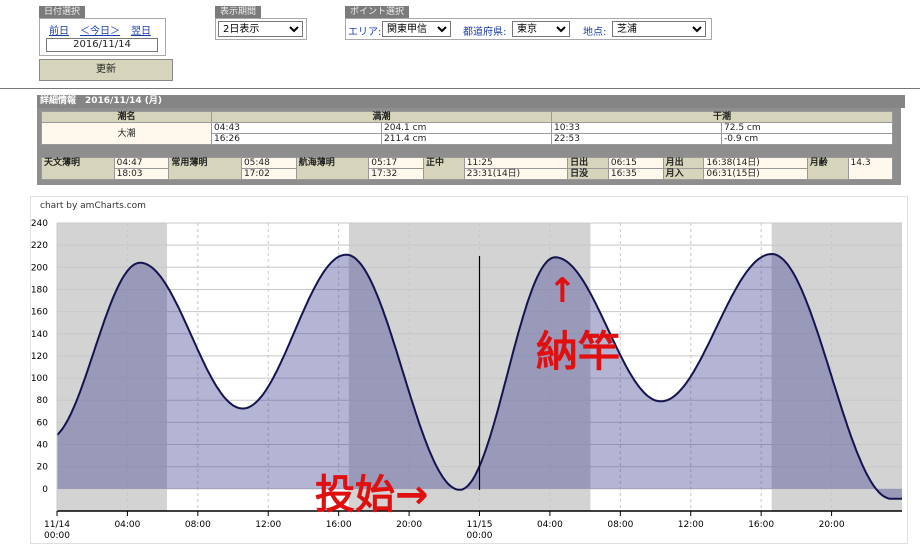  Describe the element at coordinates (43, 401) in the screenshot. I see `y-tick-label: 80` at that location.